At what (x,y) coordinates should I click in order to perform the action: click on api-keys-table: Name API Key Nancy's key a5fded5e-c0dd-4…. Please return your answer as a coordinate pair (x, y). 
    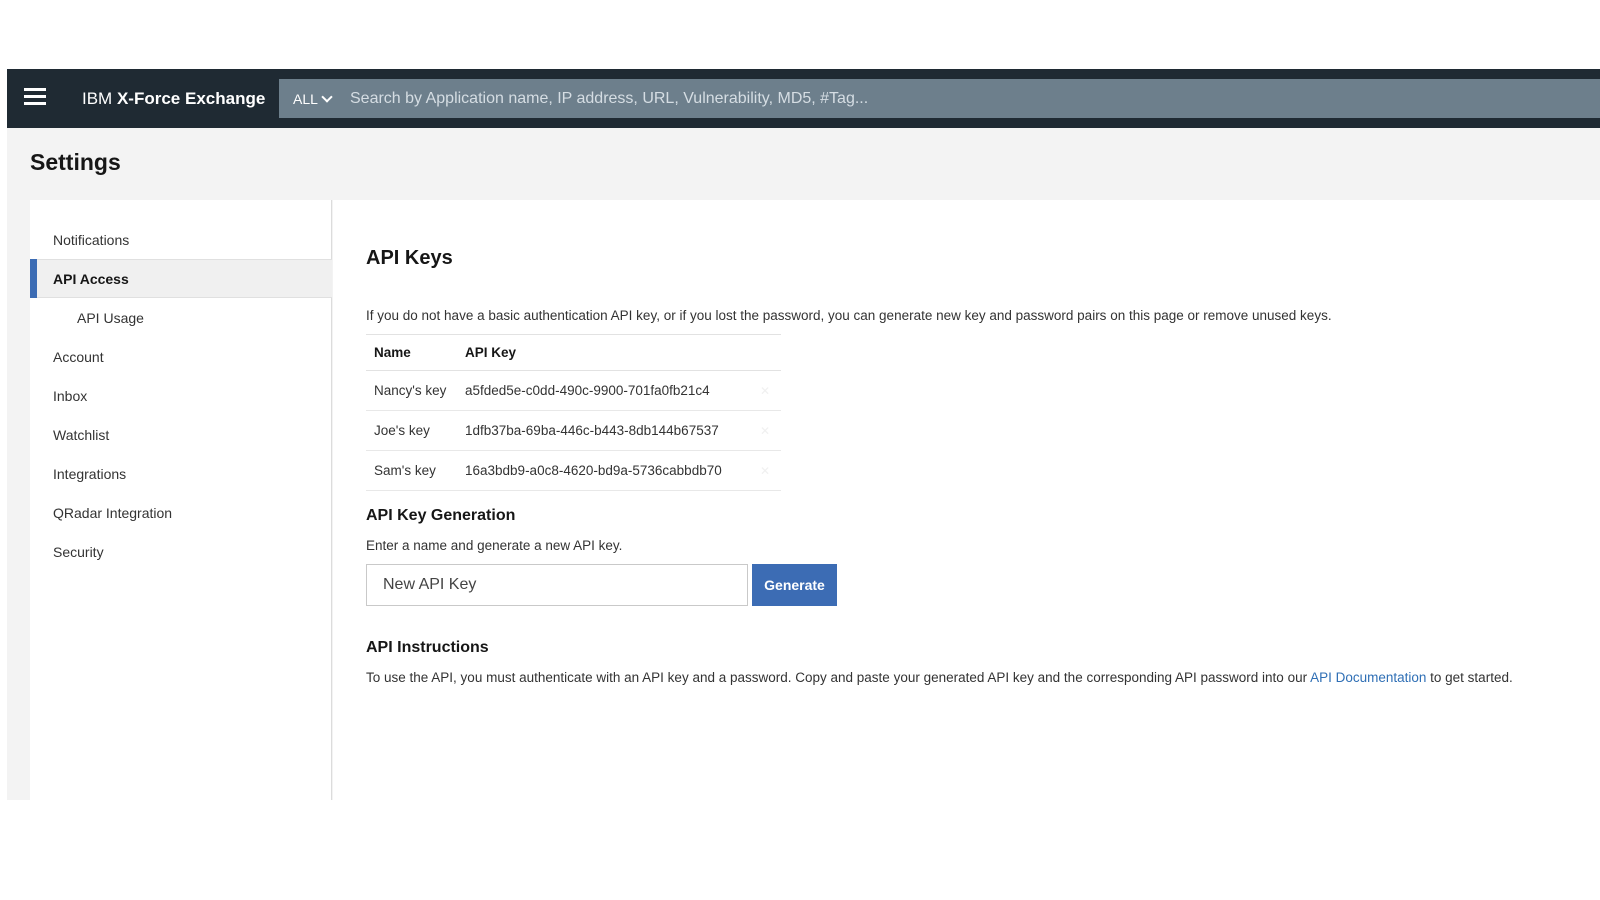
    Looking at the image, I should click on (573, 412).